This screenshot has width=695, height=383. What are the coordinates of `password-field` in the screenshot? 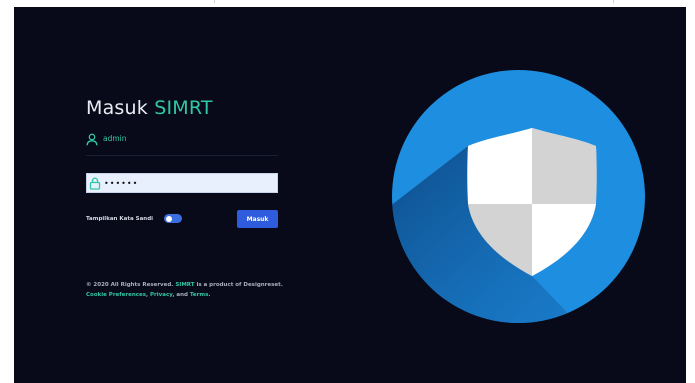 It's located at (182, 183).